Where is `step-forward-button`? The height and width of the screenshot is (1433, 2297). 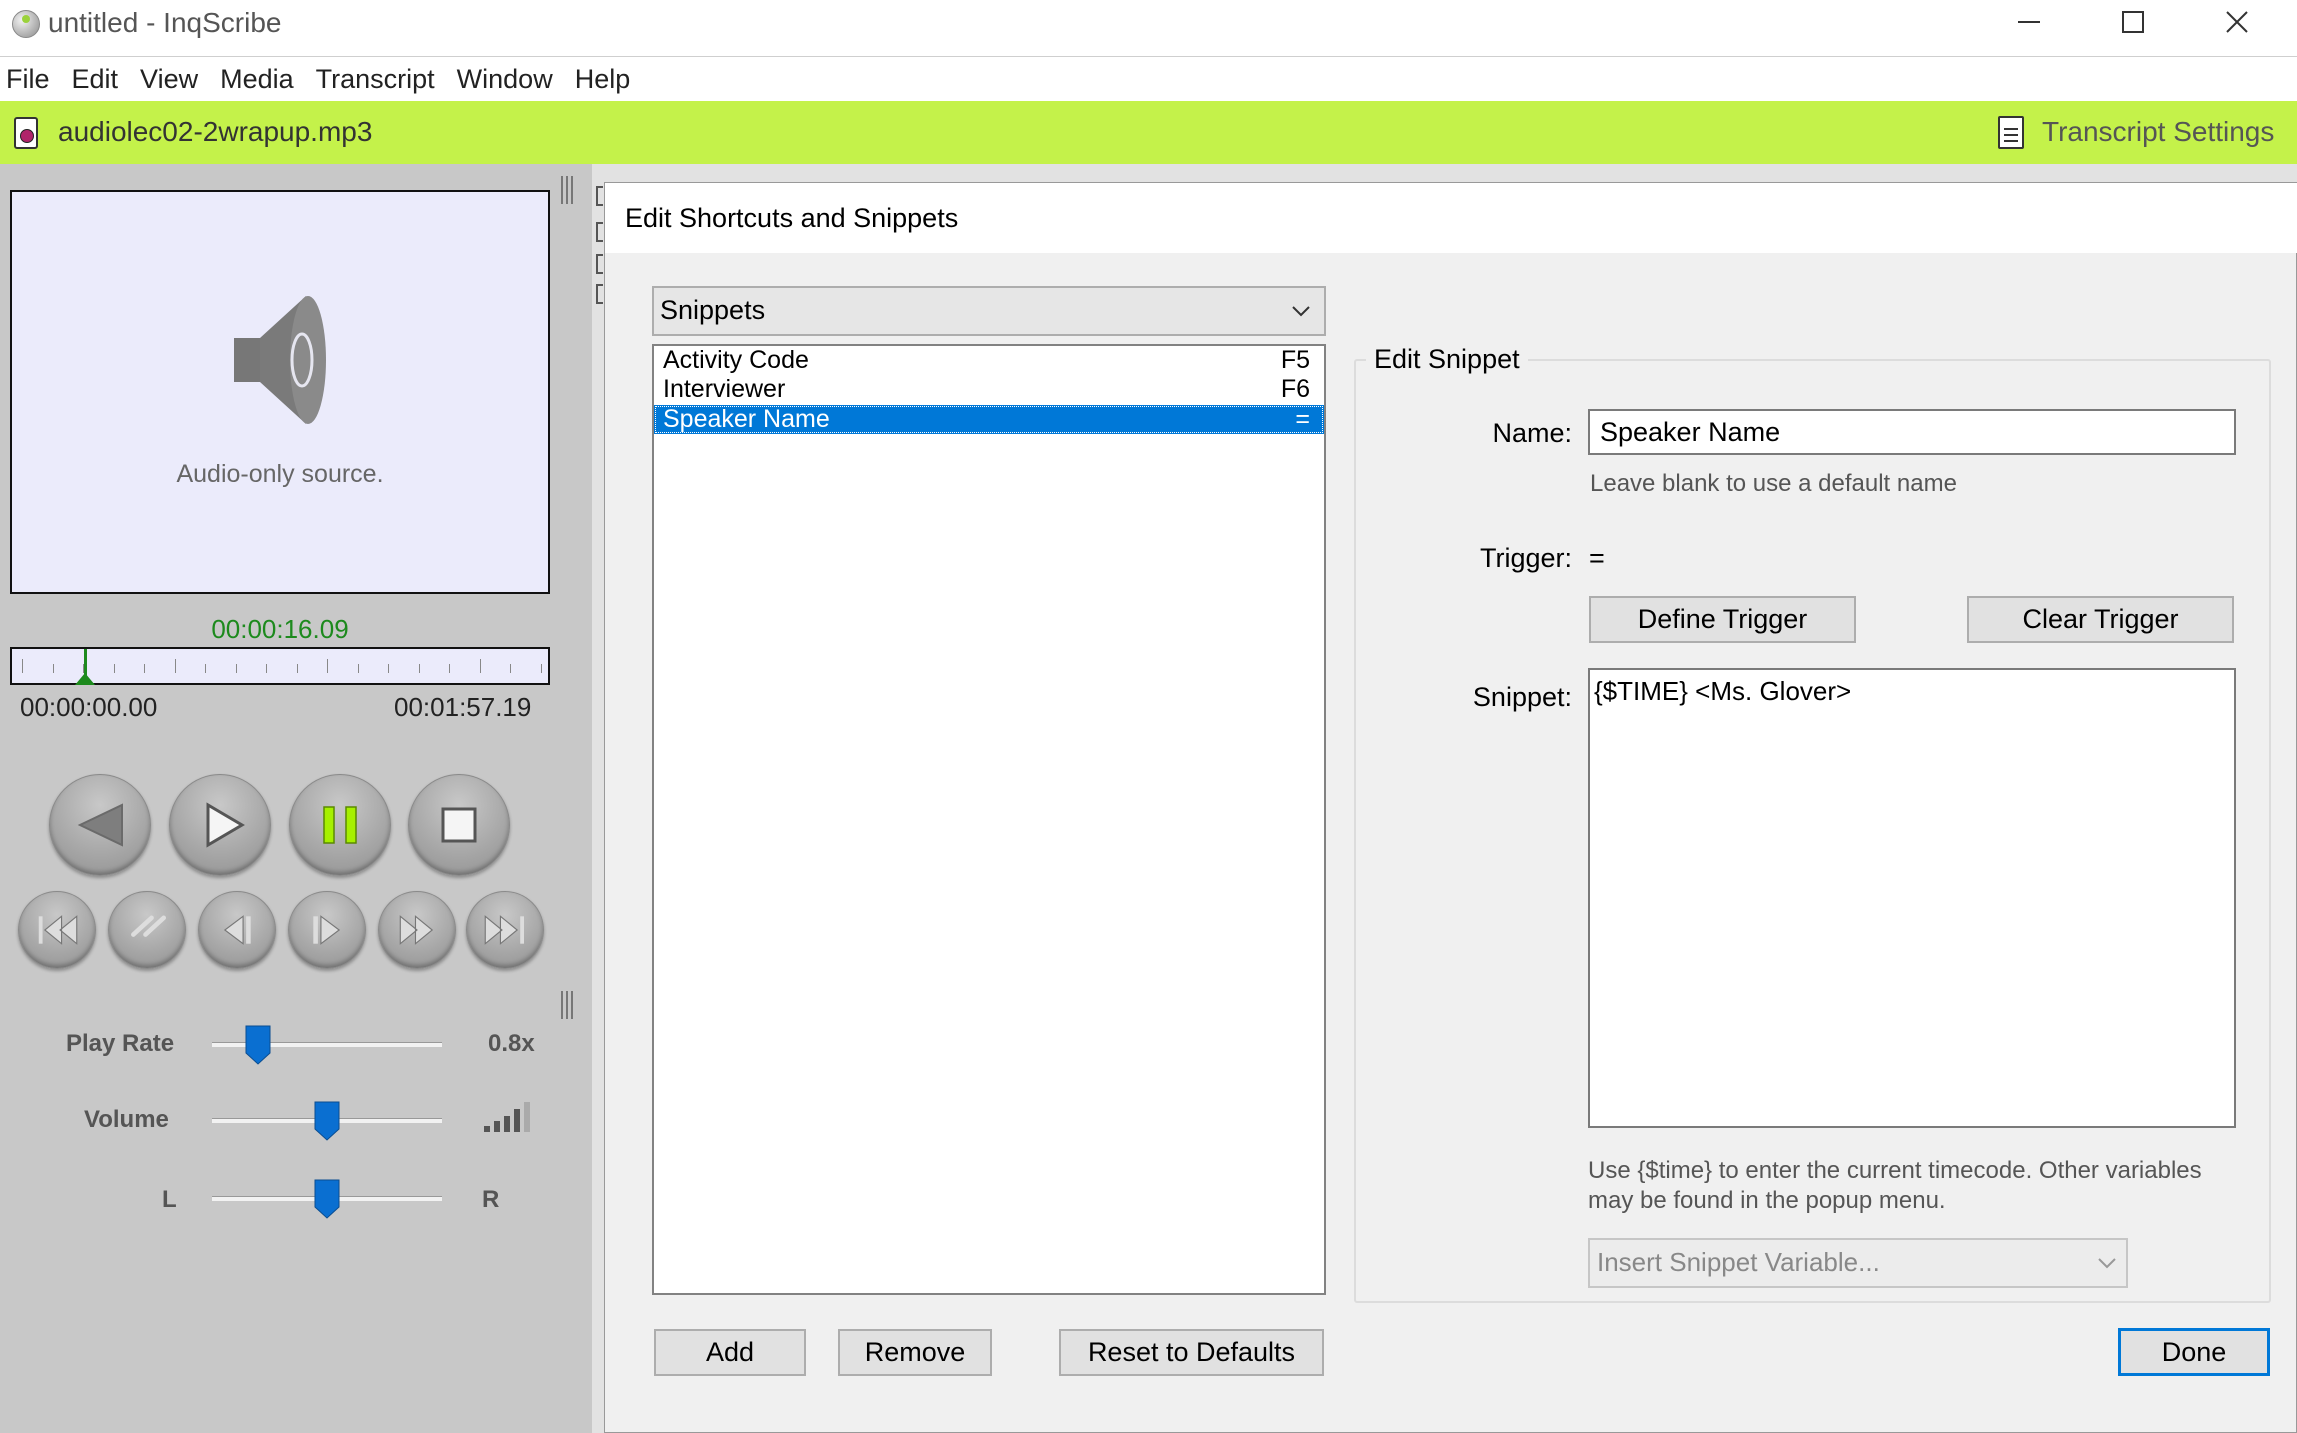 step-forward-button is located at coordinates (327, 930).